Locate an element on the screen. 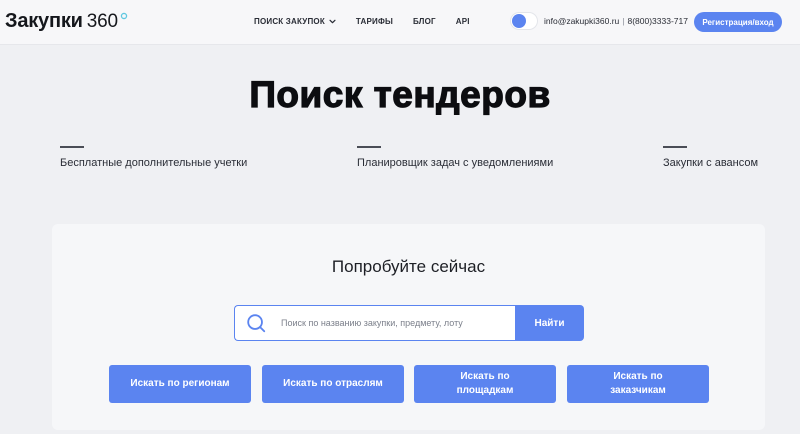 The image size is (800, 434). feature-task-planner: Планировщик задач с уведомлениями is located at coordinates (455, 157).